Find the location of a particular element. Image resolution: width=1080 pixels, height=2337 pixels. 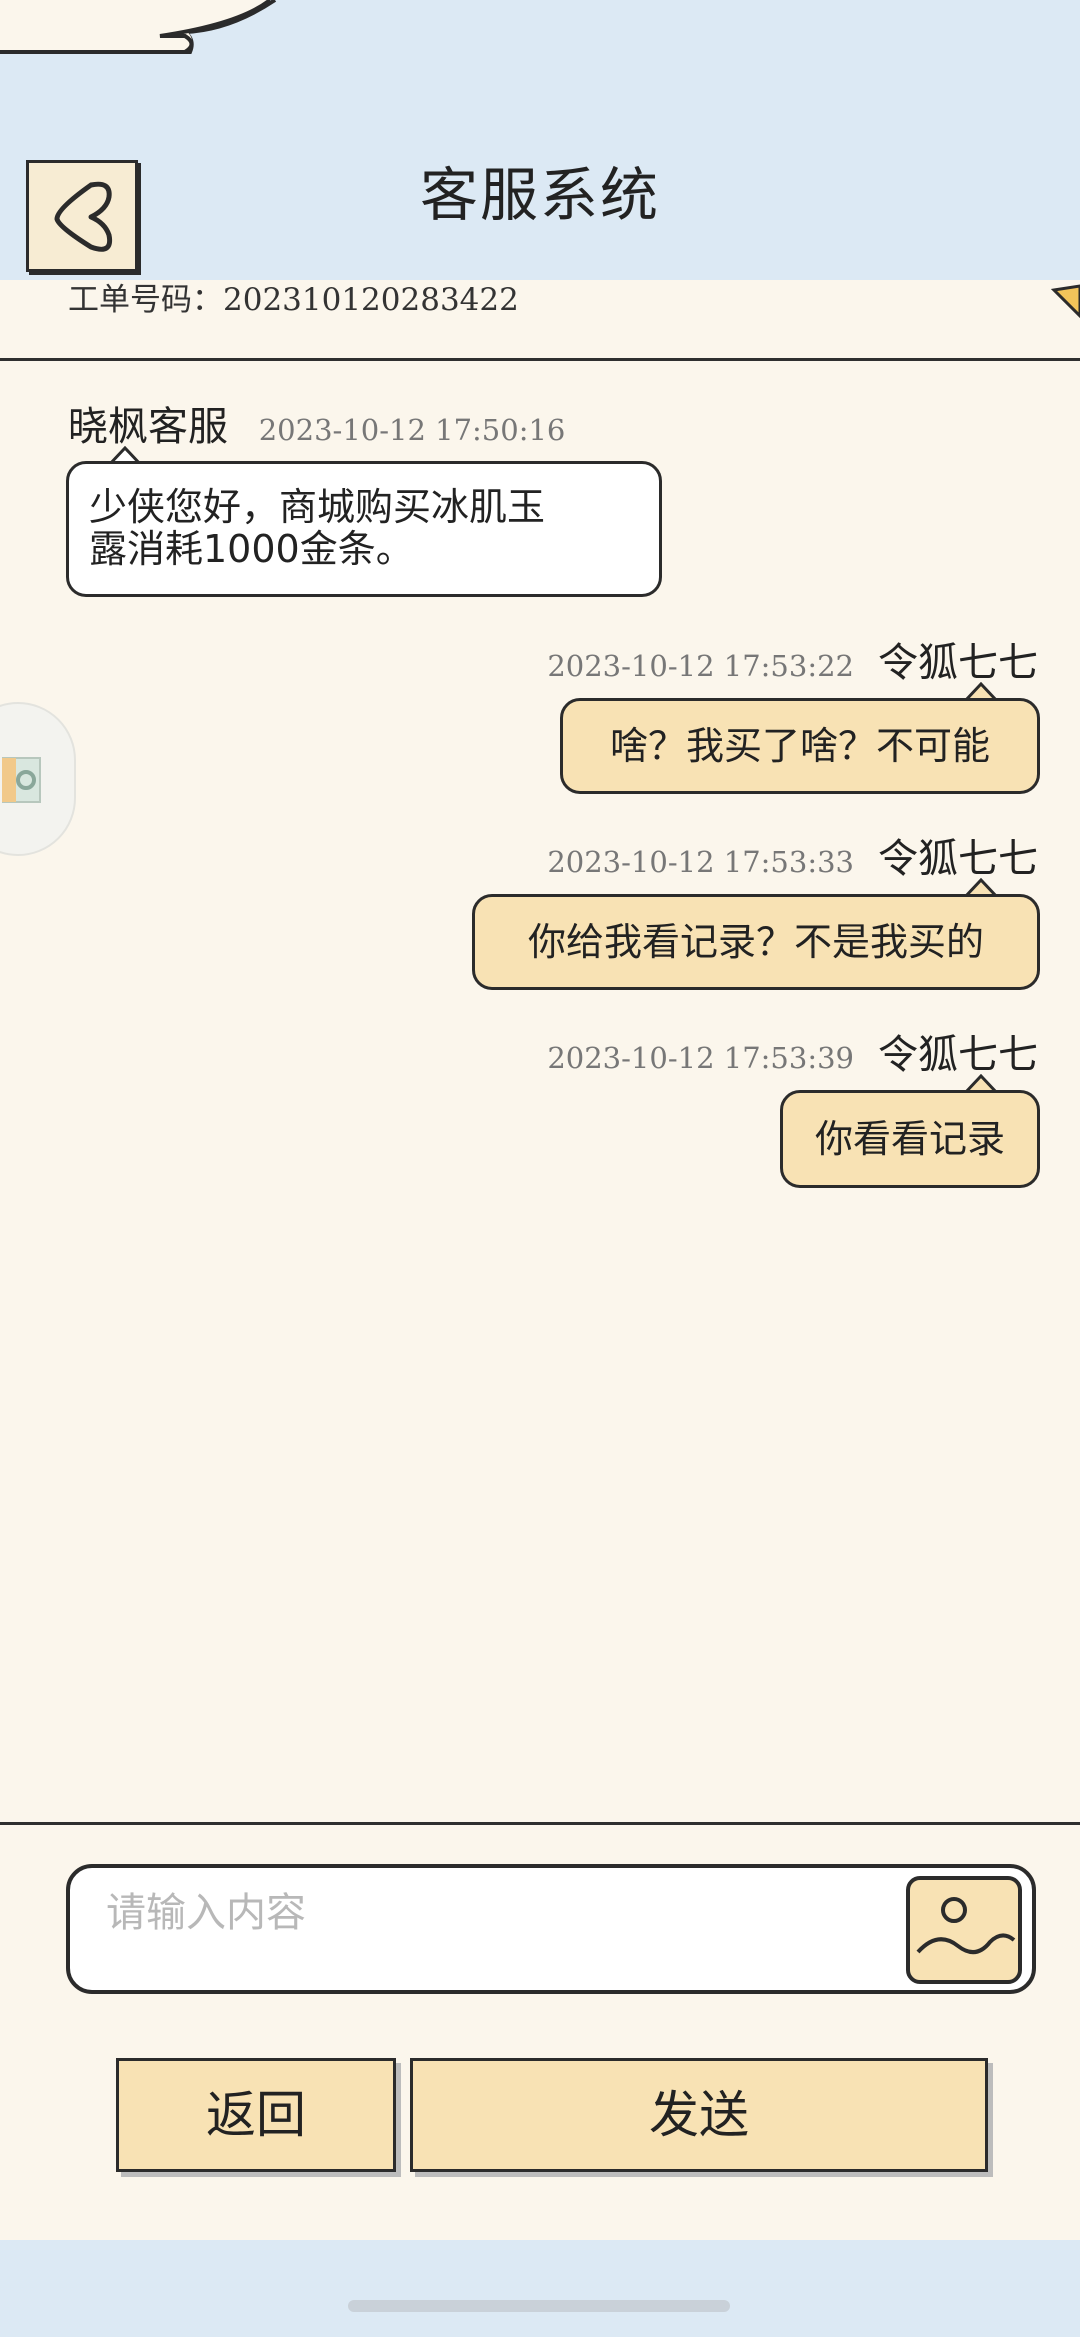

ticket-number: 工单号码：202310120283422 is located at coordinates (293, 300).